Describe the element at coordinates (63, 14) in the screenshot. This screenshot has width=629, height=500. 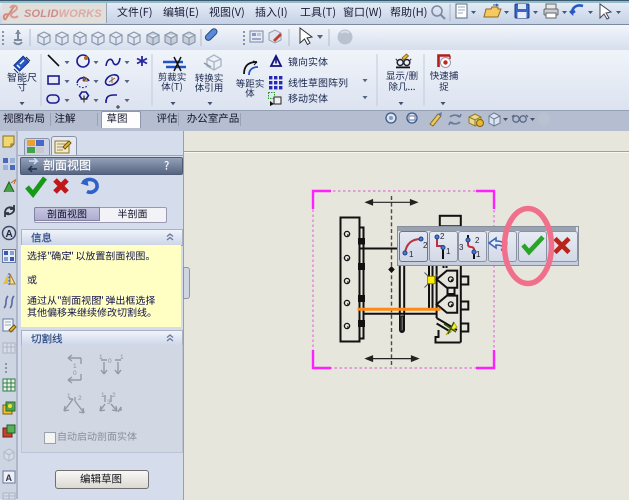
I see `svg-text: SOLIDWORKS` at that location.